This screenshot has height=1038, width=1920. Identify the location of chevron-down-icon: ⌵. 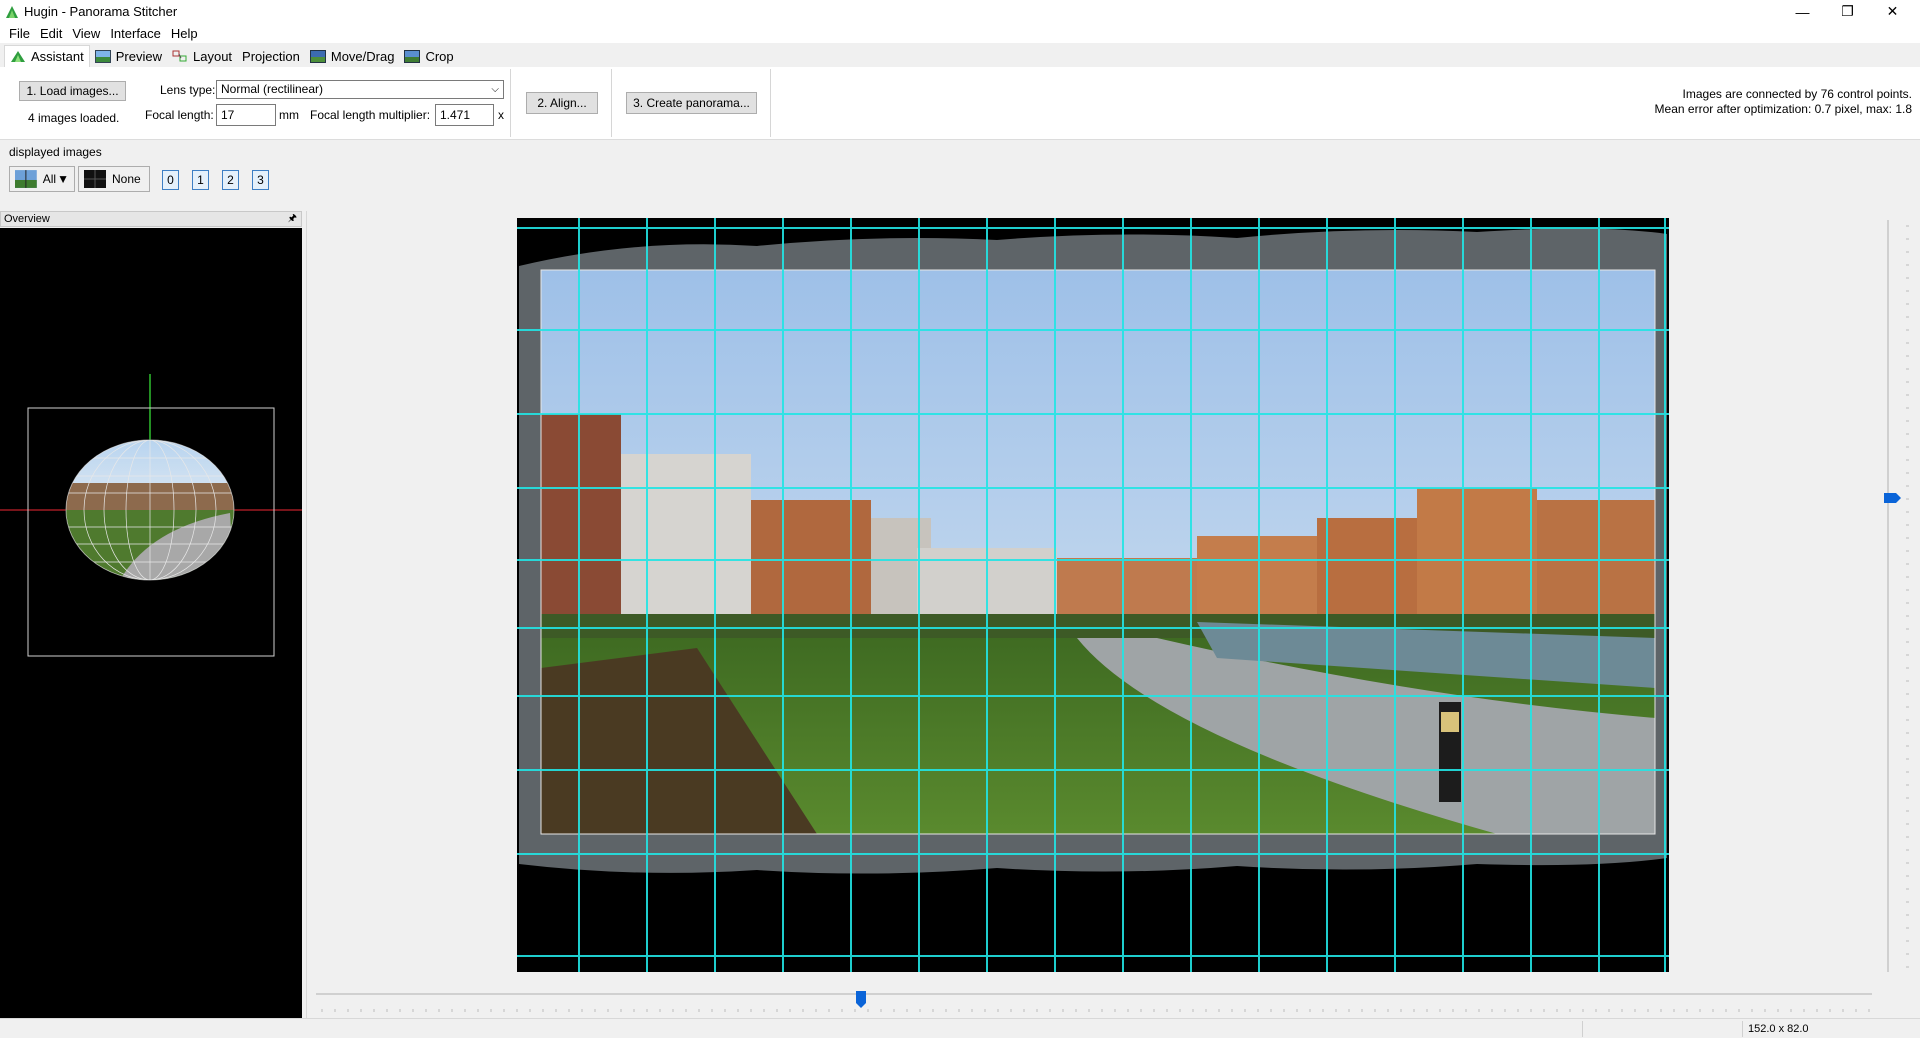
(495, 89).